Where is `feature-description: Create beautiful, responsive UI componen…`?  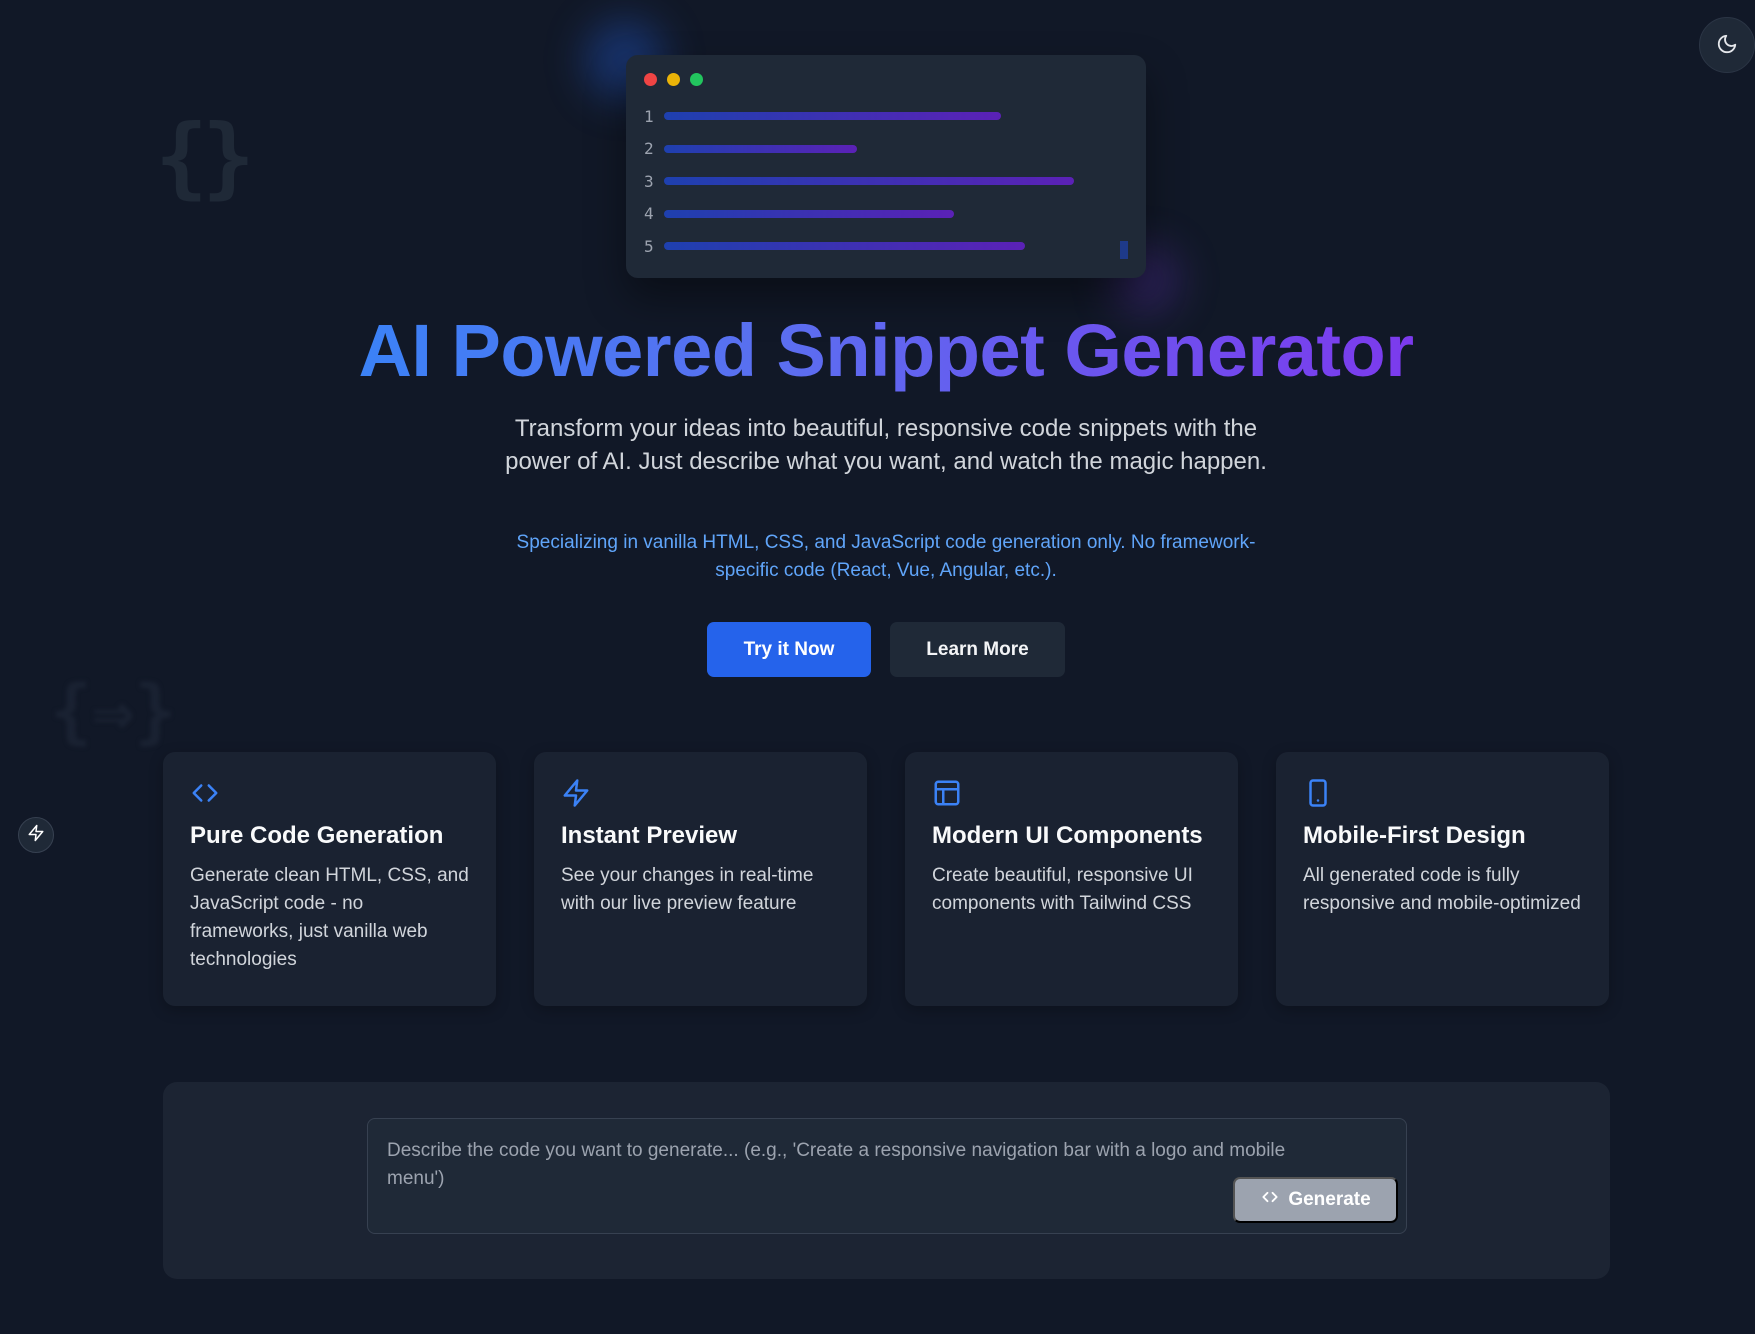
feature-description: Create beautiful, responsive UI componen… is located at coordinates (1062, 889).